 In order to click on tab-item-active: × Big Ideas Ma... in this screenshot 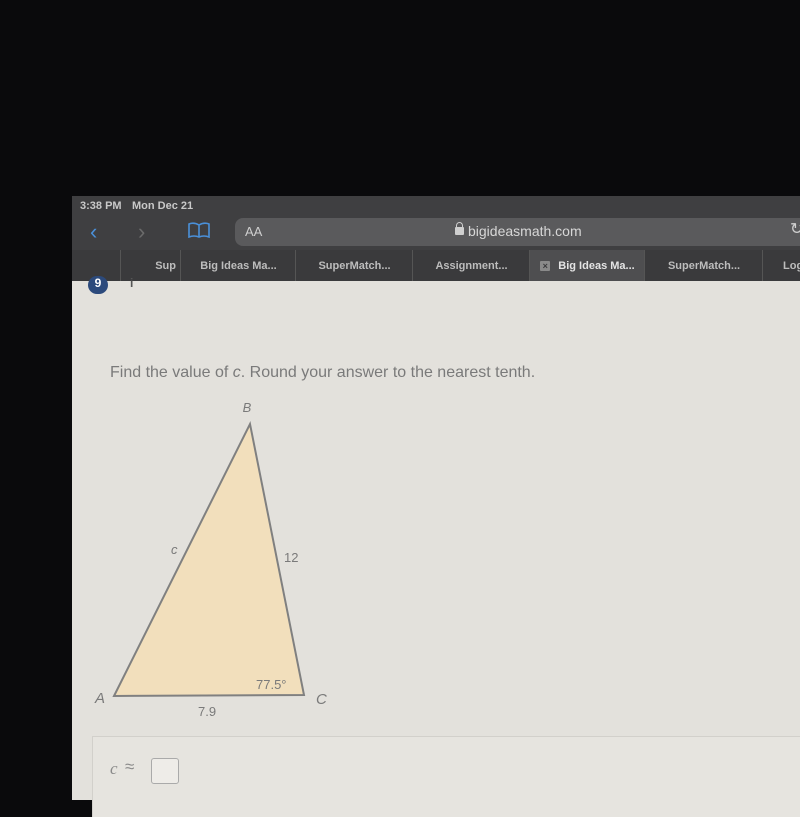, I will do `click(587, 265)`.